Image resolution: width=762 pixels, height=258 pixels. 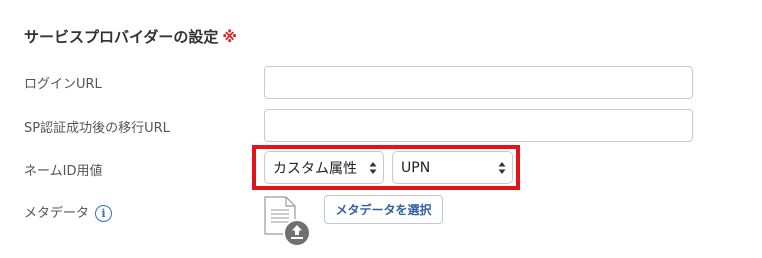 I want to click on required-mark: ※, so click(x=229, y=37).